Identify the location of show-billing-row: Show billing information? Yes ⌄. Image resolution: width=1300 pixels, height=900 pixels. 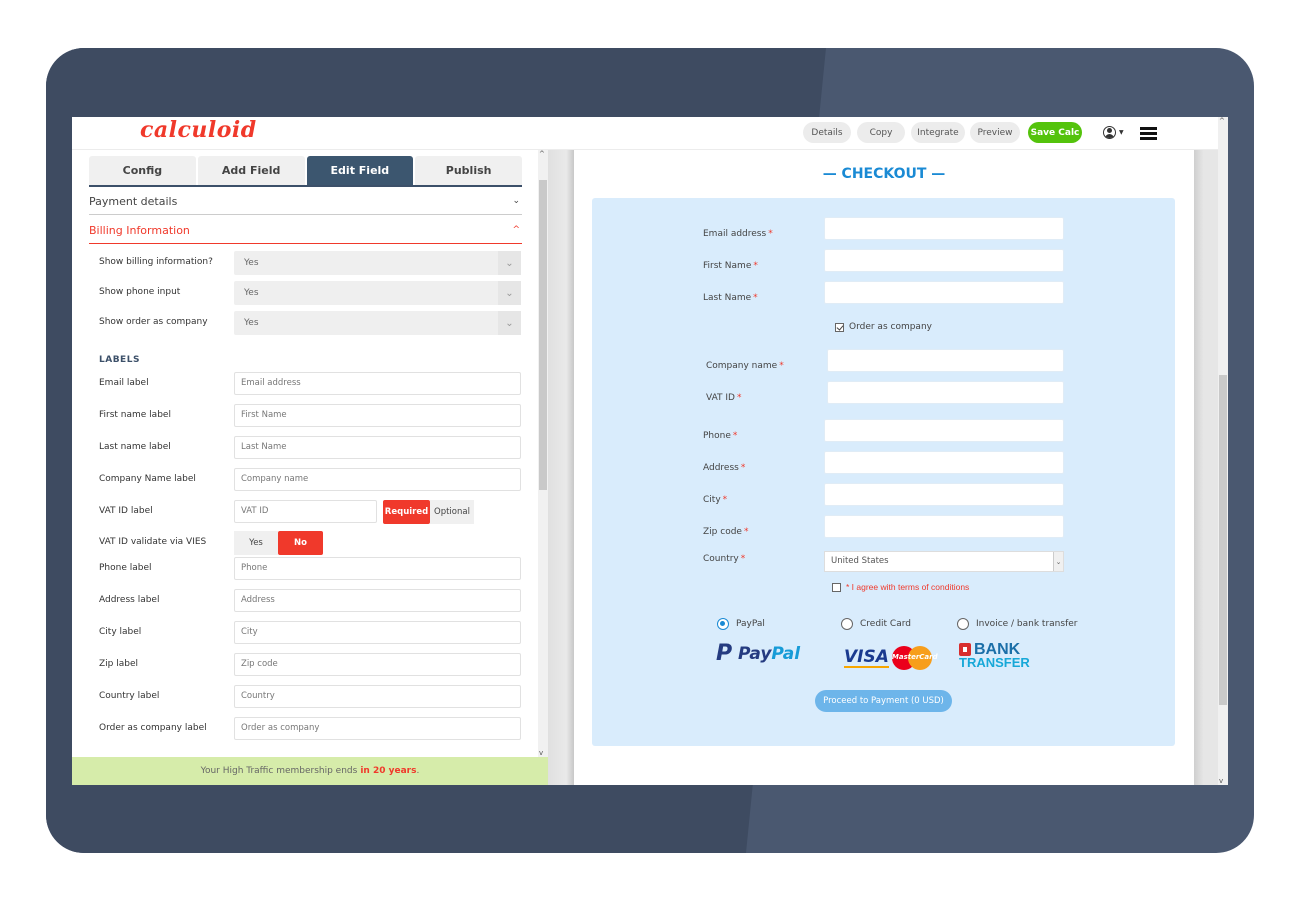
(310, 263).